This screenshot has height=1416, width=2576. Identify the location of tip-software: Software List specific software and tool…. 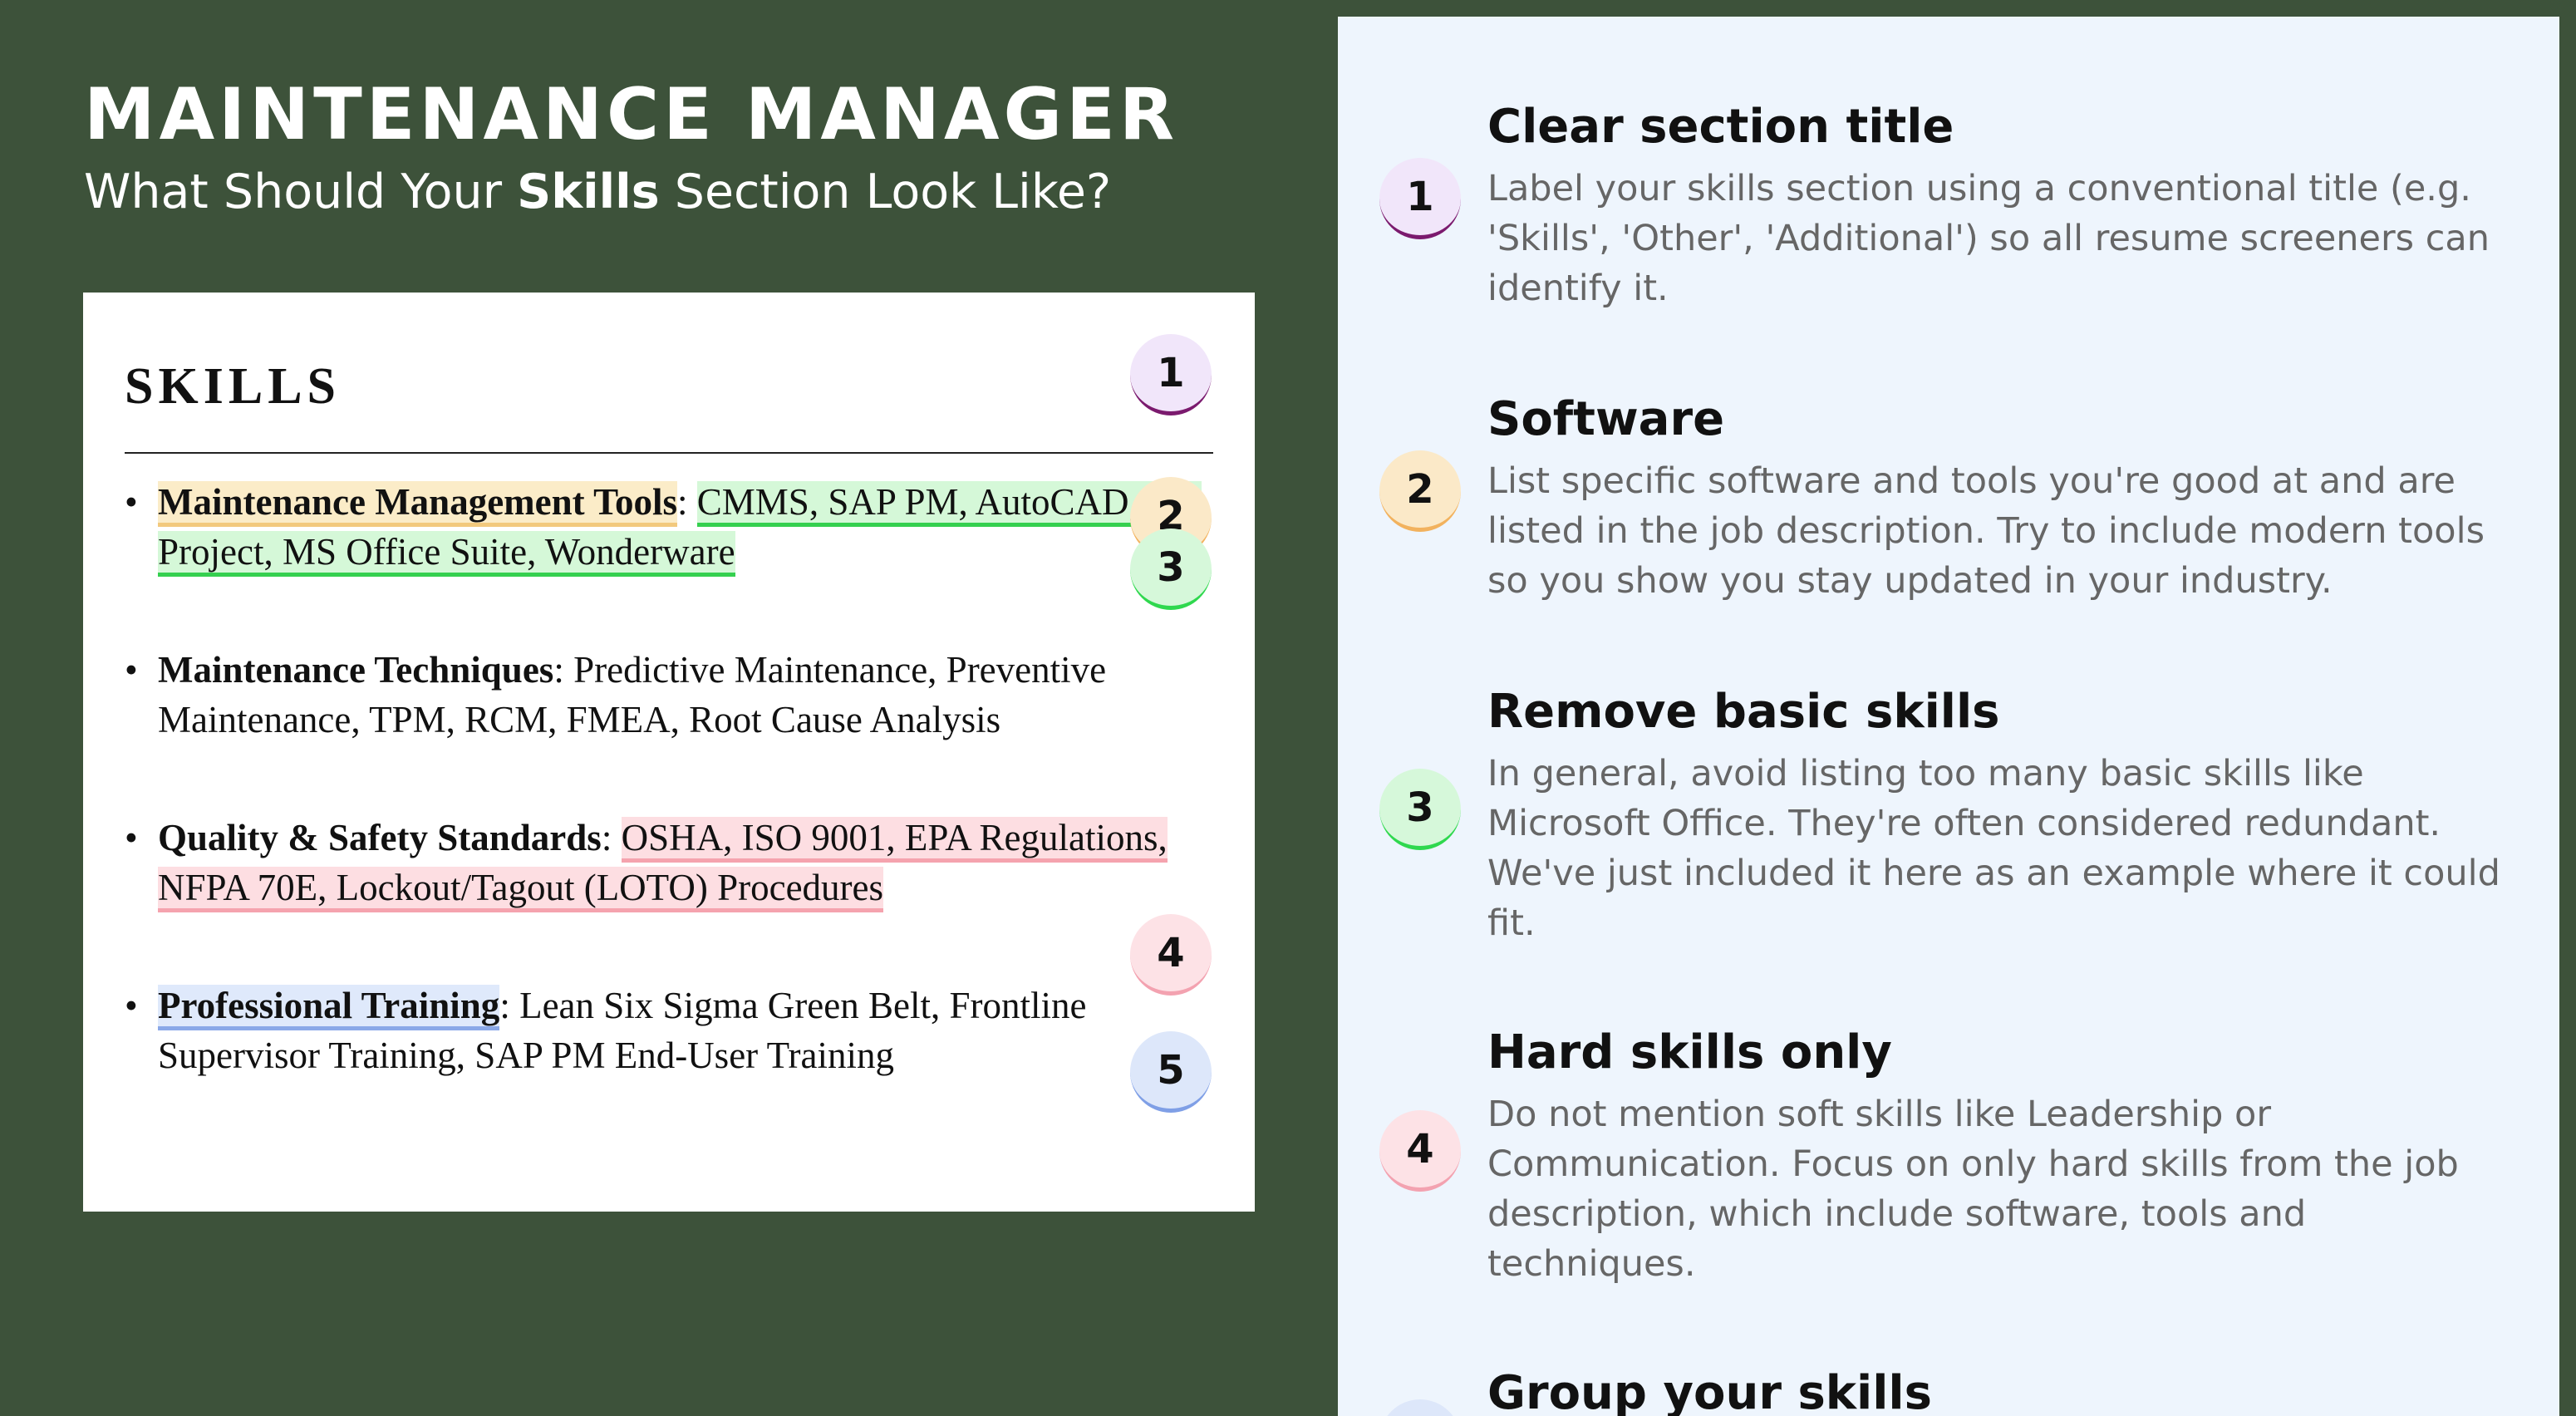
(2003, 499).